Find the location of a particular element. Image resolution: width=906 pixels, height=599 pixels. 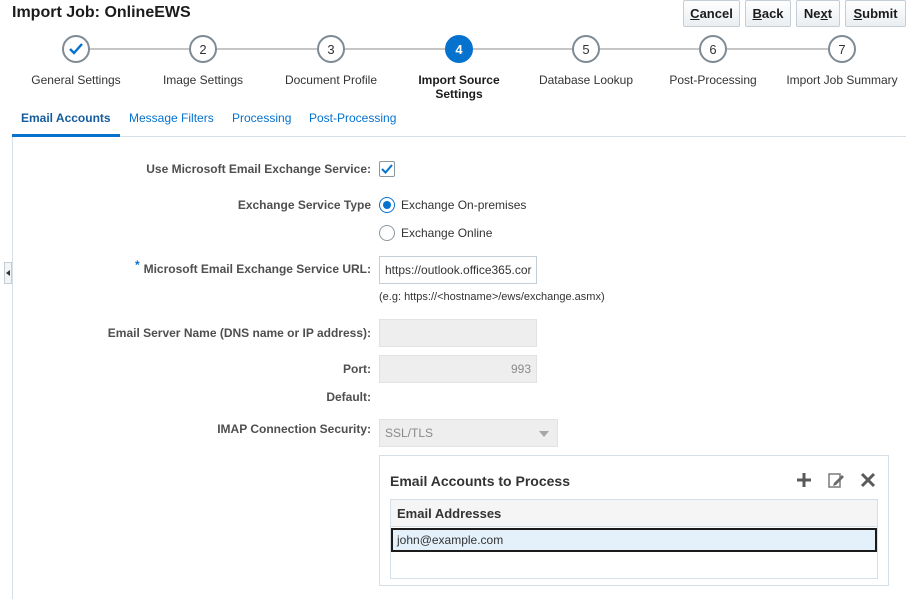

required-marker: * is located at coordinates (137, 265).